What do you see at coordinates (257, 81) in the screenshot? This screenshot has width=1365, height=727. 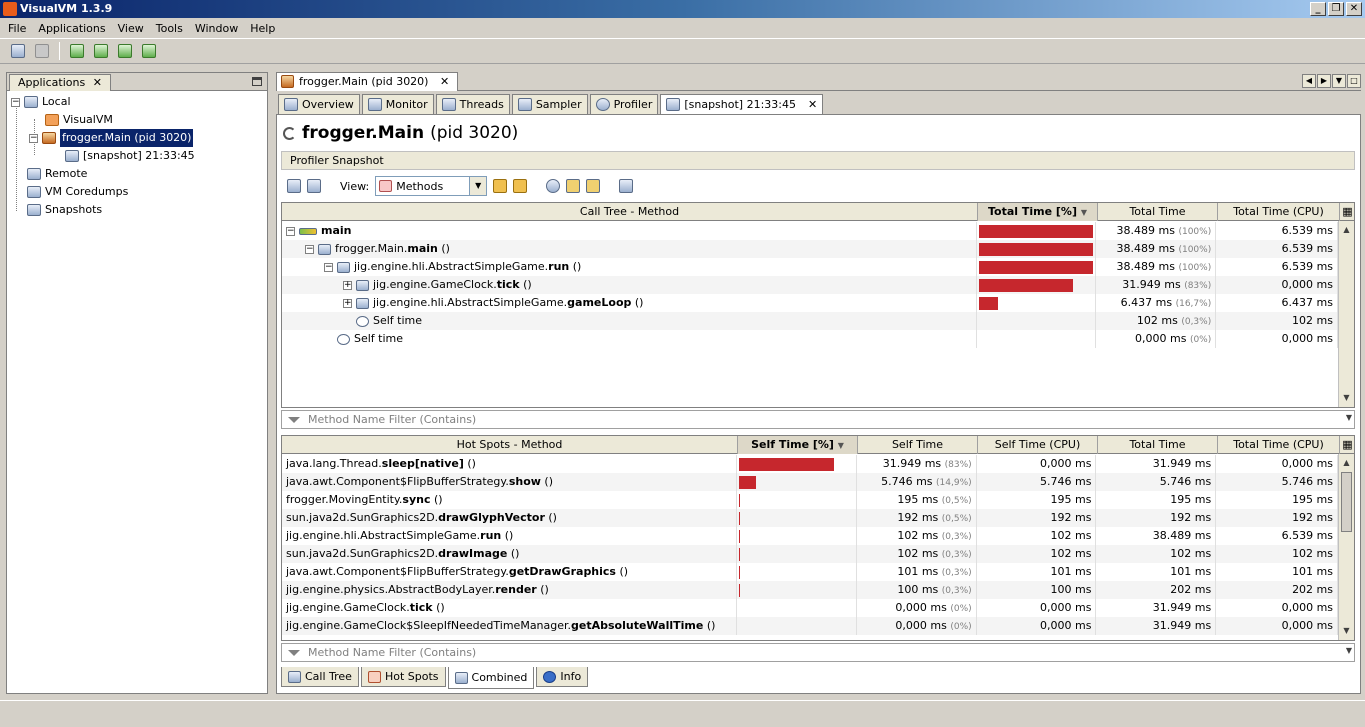 I see `minimize-panel-icon` at bounding box center [257, 81].